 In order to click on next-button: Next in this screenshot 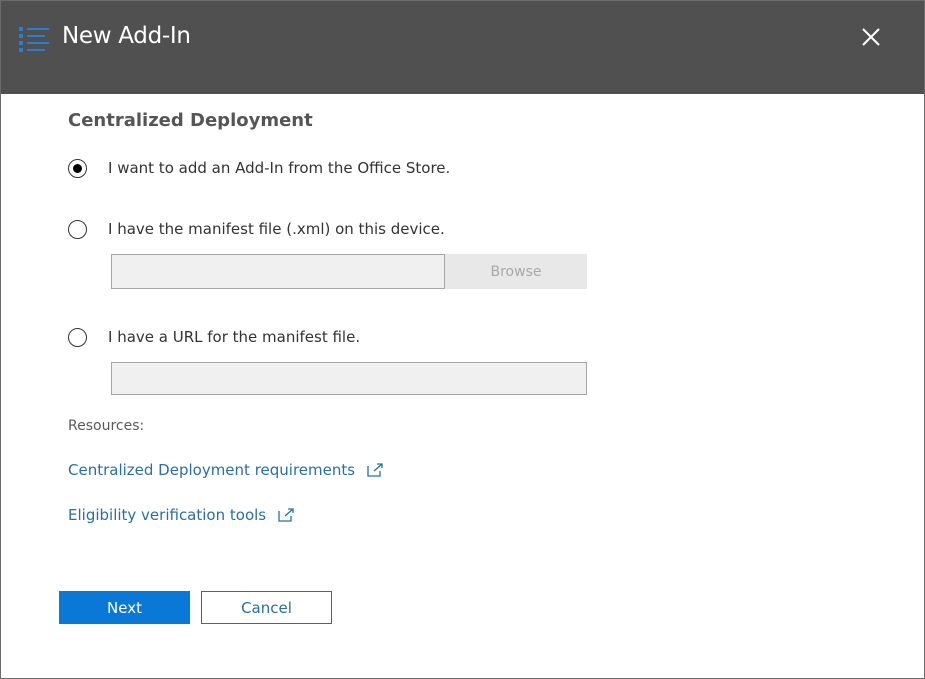, I will do `click(124, 607)`.